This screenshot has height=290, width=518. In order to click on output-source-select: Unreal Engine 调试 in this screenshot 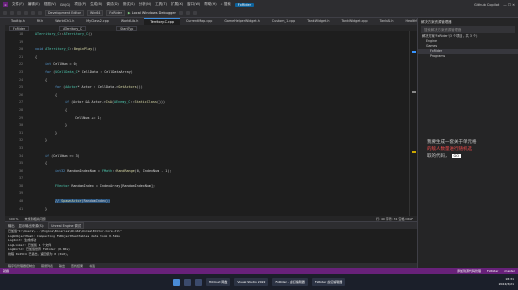, I will do `click(66, 225)`.